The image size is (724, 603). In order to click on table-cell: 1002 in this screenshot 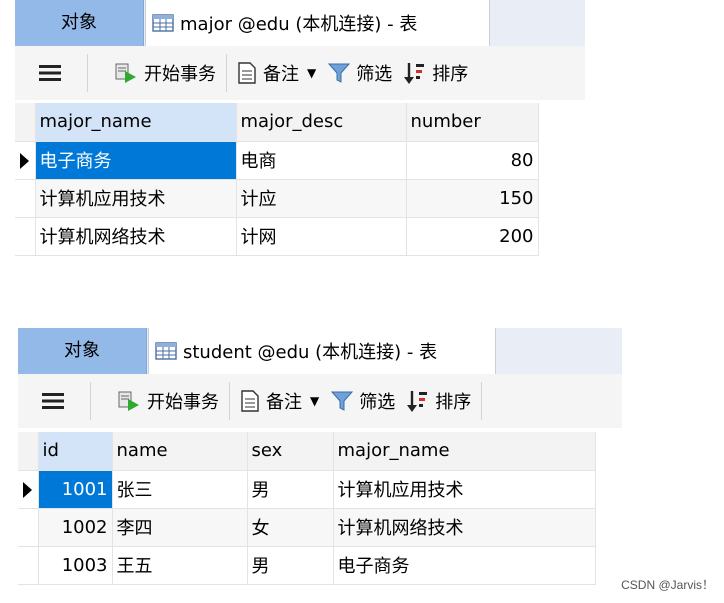, I will do `click(75, 527)`.